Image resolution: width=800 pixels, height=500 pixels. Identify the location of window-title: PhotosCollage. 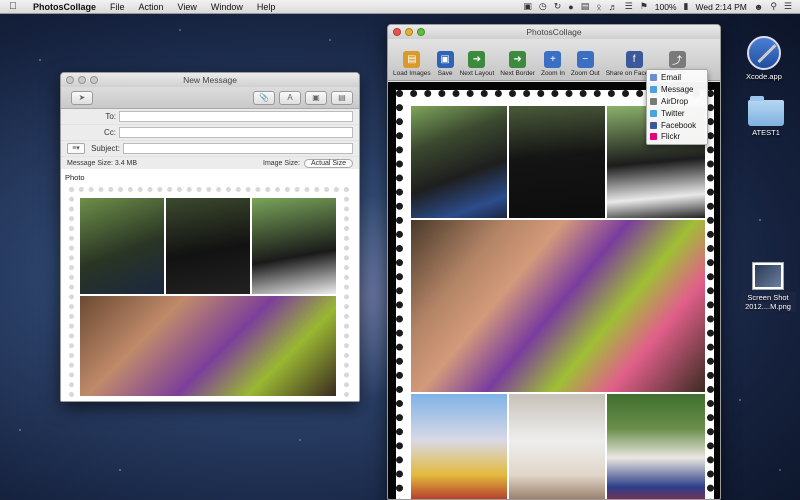
(554, 32).